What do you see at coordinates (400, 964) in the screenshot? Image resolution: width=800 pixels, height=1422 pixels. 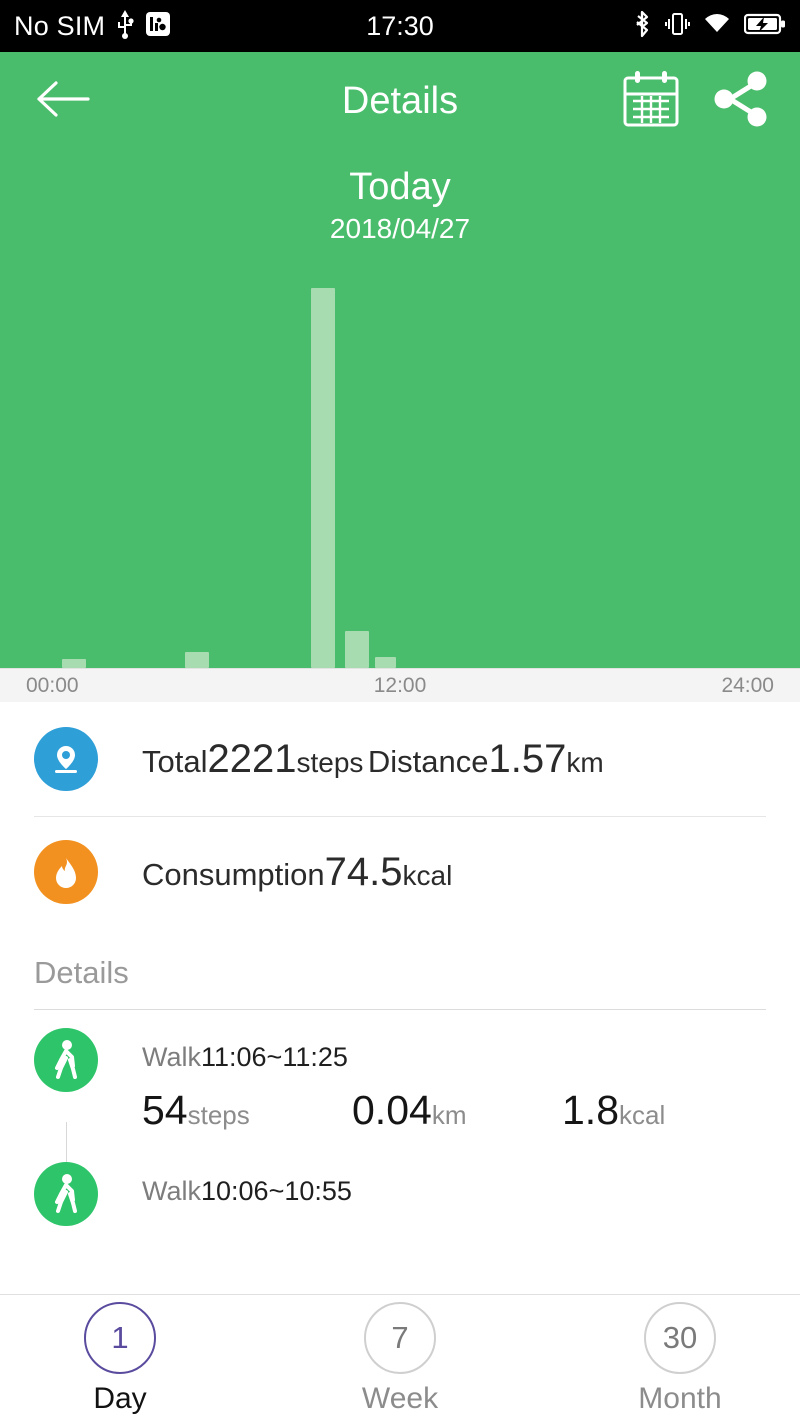 I see `details-section-header: Details` at bounding box center [400, 964].